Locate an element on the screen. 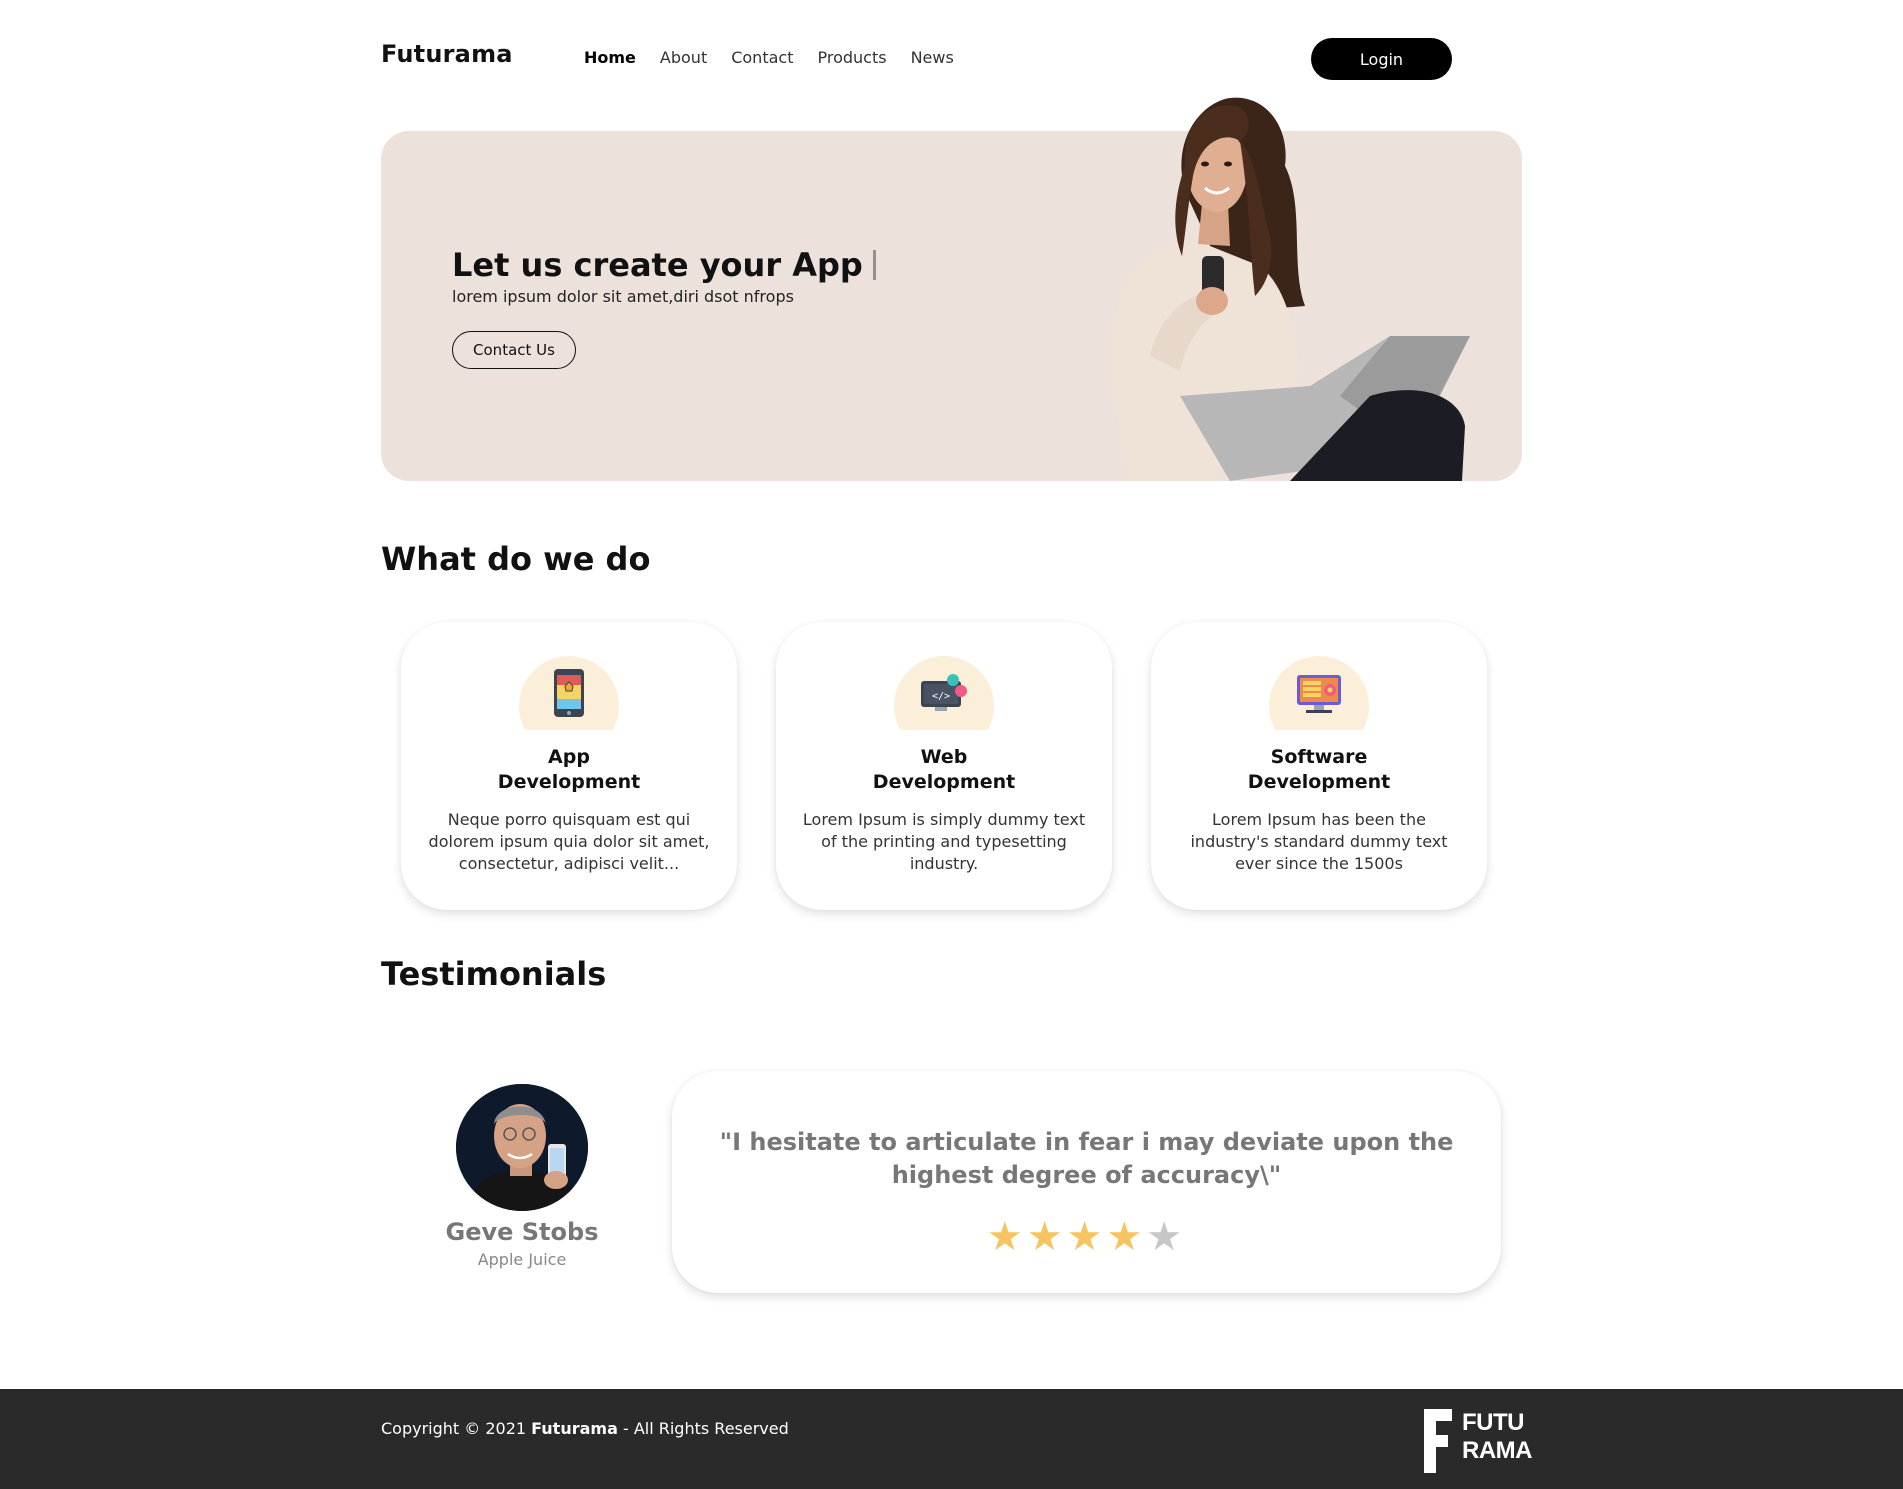  copyright-brand: Futurama is located at coordinates (574, 1428).